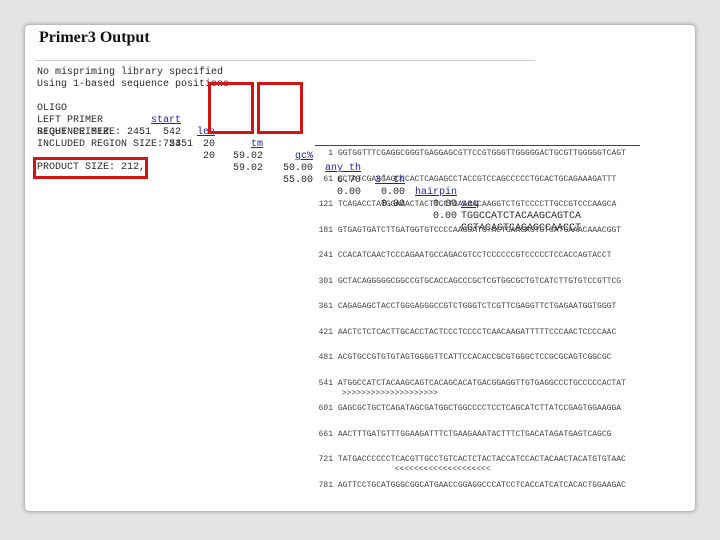 Image resolution: width=720 pixels, height=540 pixels. What do you see at coordinates (330, 153) in the screenshot?
I see `sequence-position: 1` at bounding box center [330, 153].